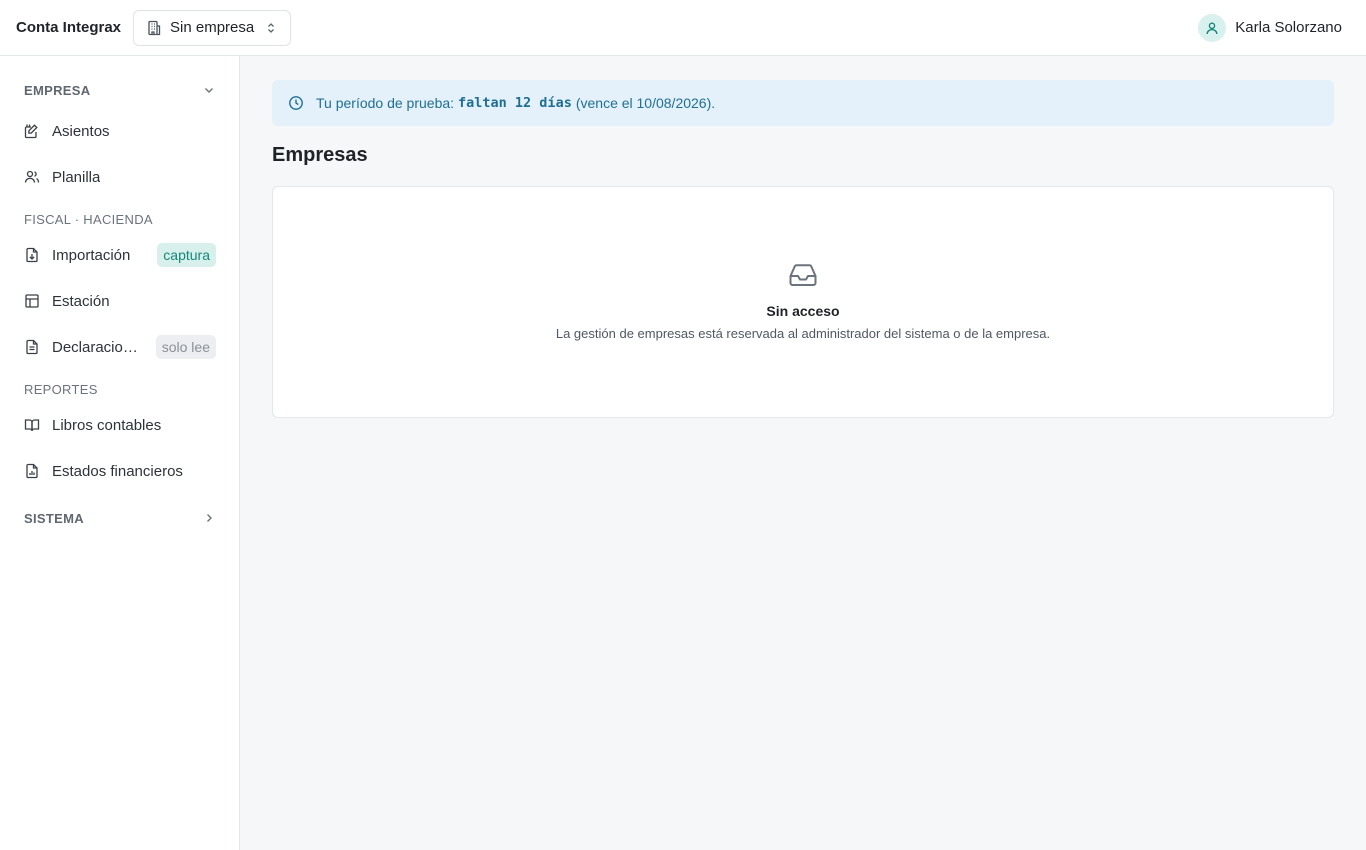  I want to click on sidebar-item-label: Estación, so click(81, 301).